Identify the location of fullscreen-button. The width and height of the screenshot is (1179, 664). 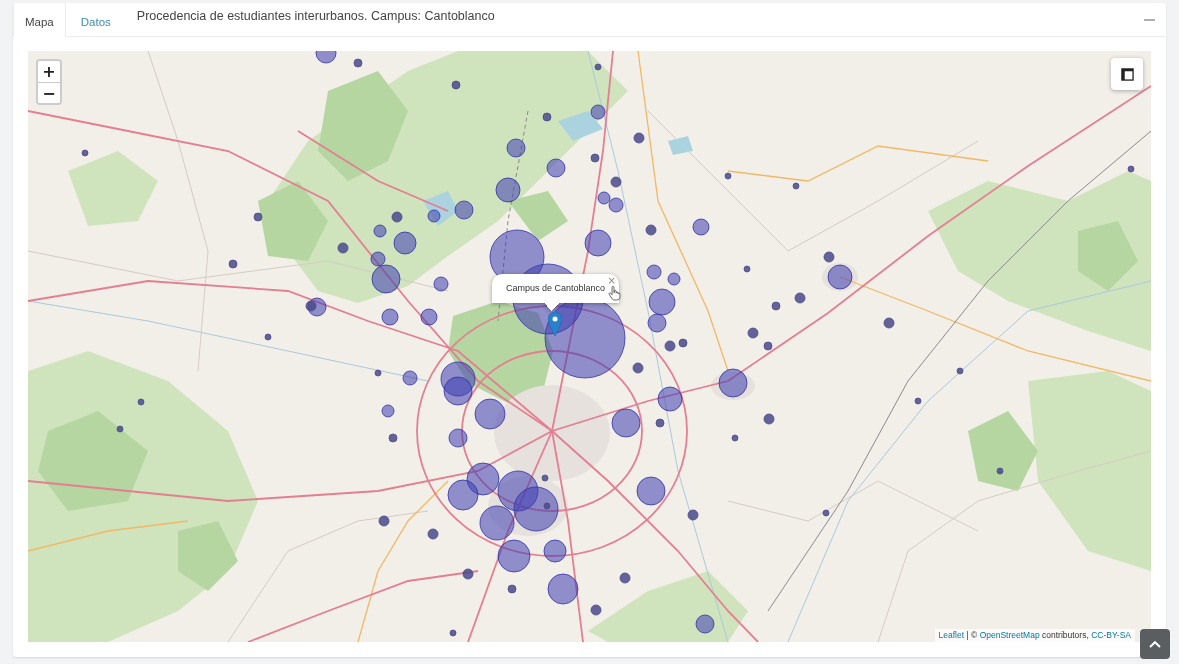
(1127, 74).